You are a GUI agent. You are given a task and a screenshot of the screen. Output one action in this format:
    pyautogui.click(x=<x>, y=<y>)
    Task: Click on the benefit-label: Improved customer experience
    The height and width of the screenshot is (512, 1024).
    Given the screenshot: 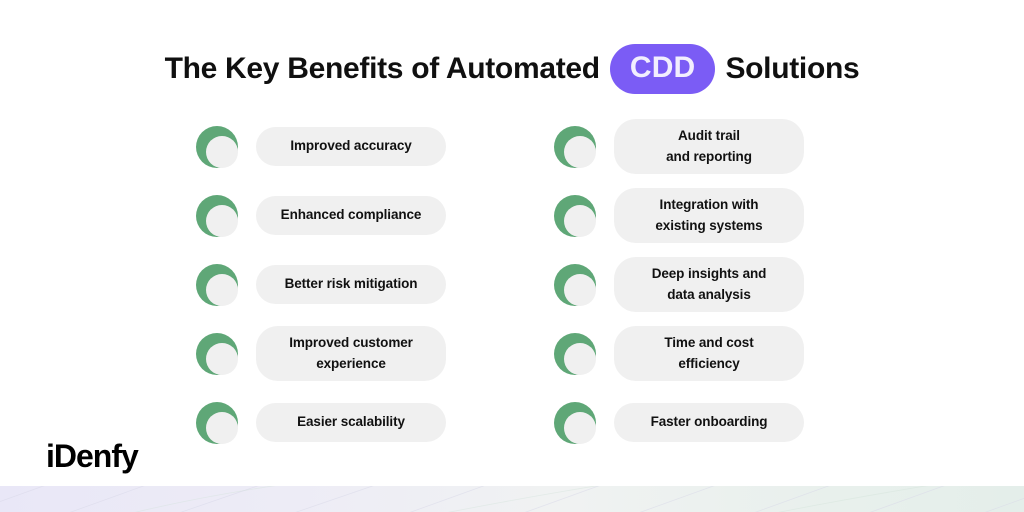 What is the action you would take?
    pyautogui.click(x=351, y=353)
    